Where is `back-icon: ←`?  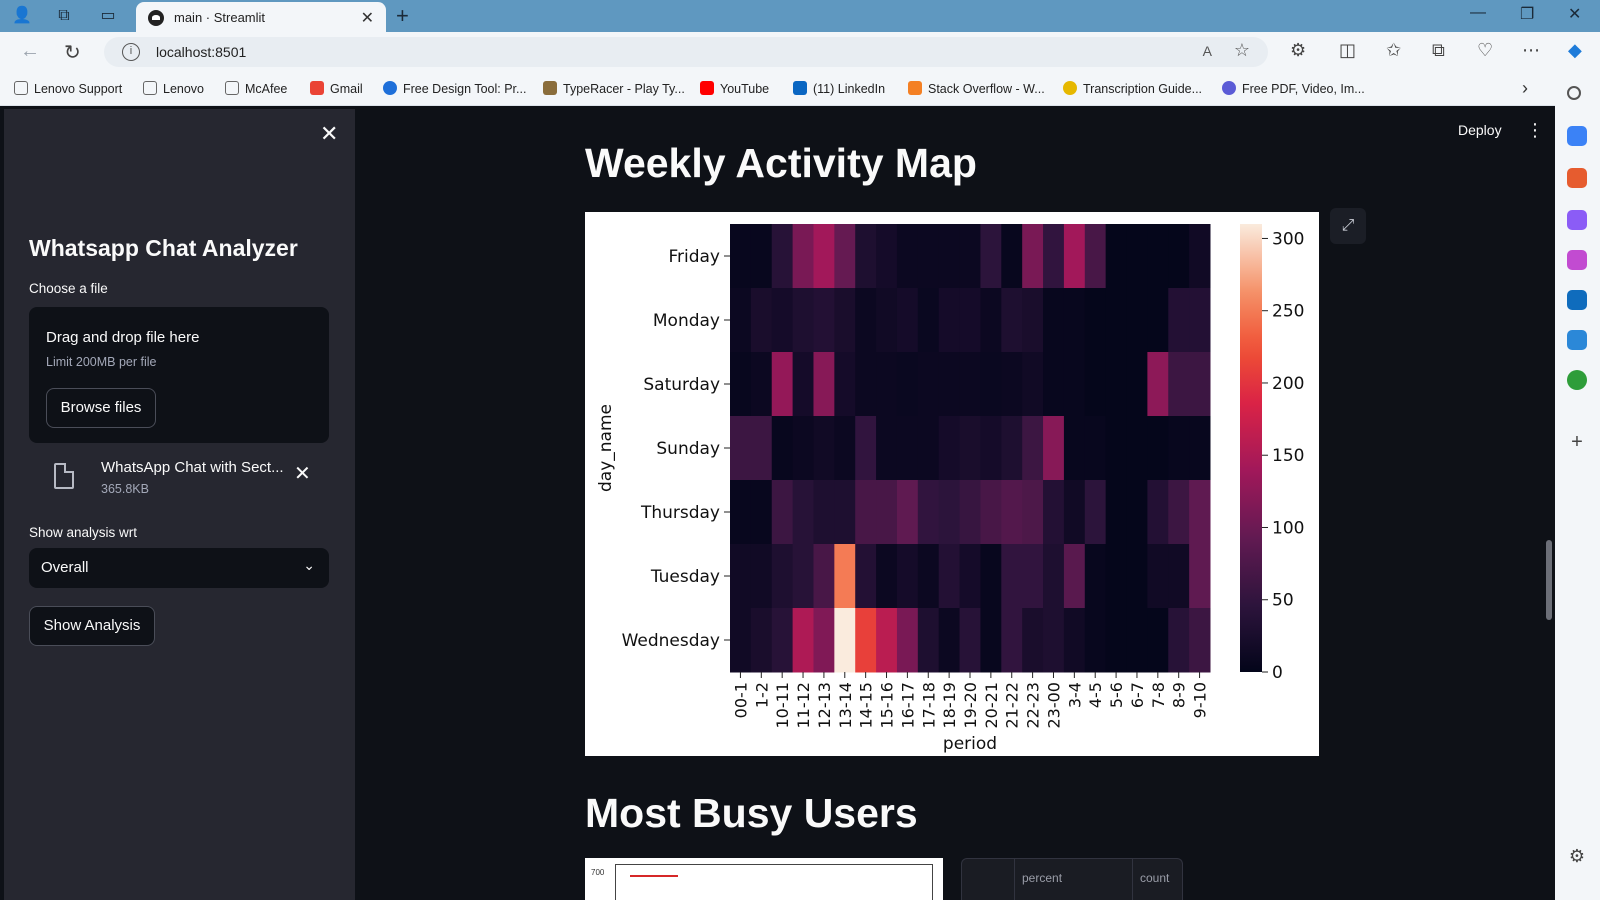
back-icon: ← is located at coordinates (30, 51).